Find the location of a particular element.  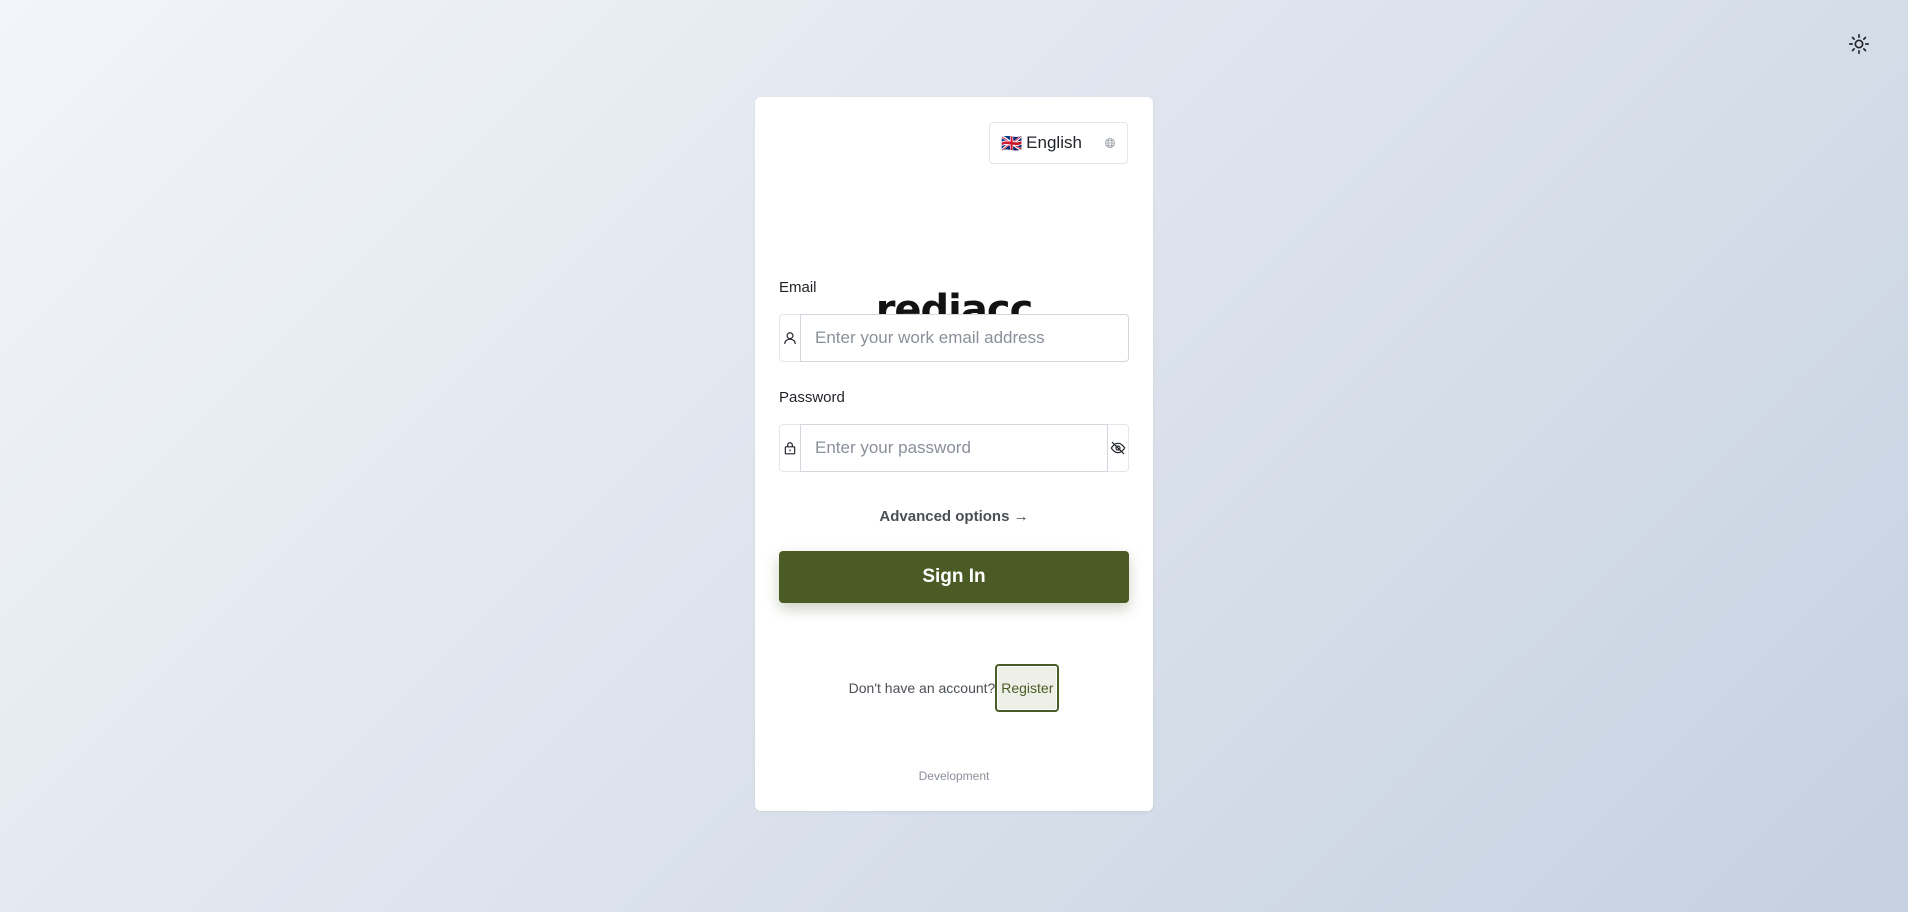

sign-in-button: Sign In is located at coordinates (954, 577).